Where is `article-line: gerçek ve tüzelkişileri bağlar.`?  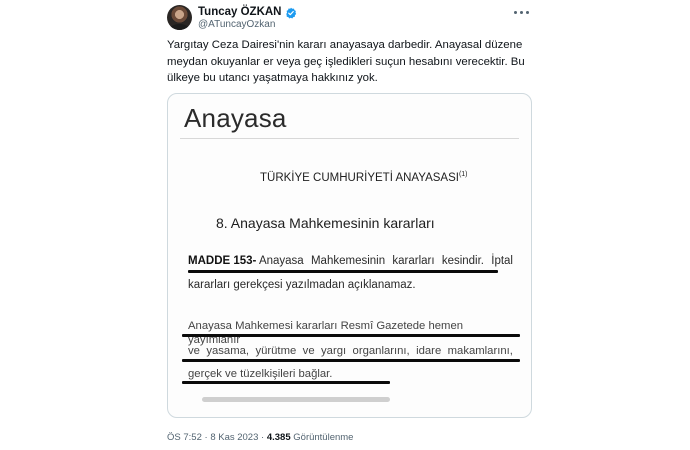
article-line: gerçek ve tüzelkişileri bağlar. is located at coordinates (260, 374).